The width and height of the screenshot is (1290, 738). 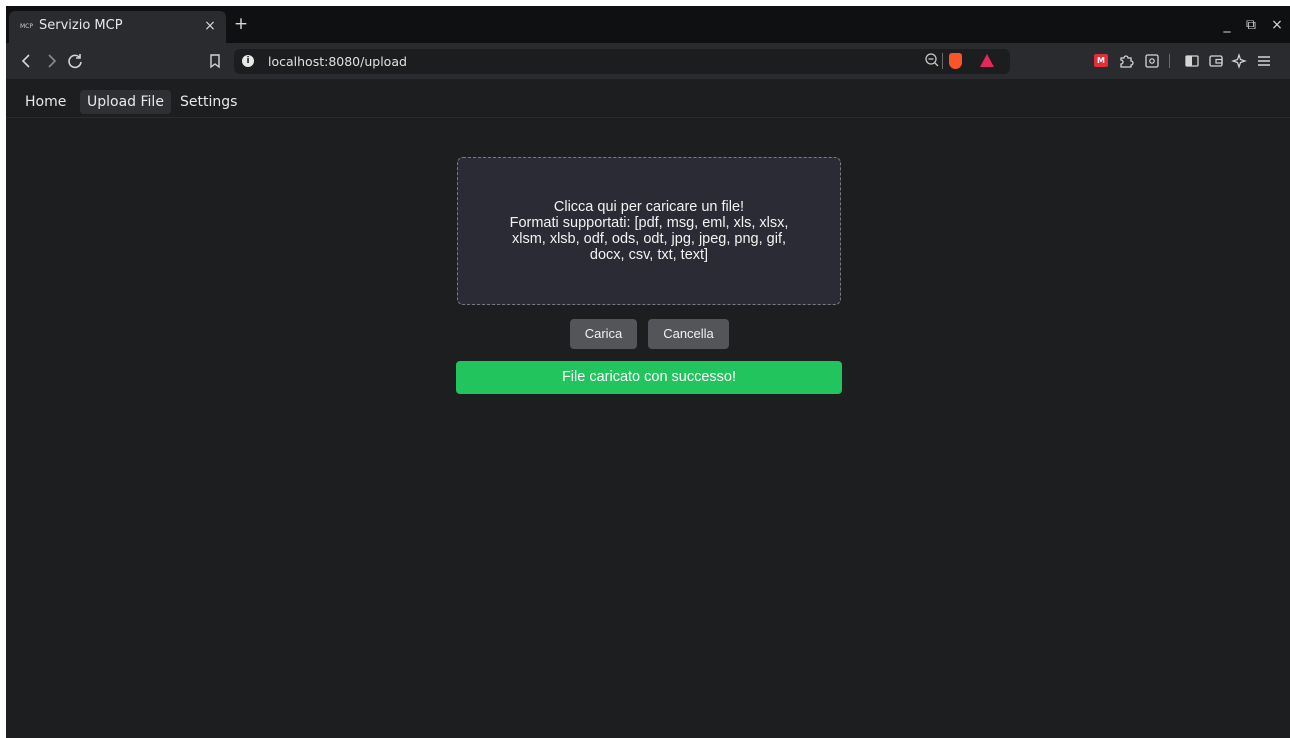 What do you see at coordinates (932, 60) in the screenshot?
I see `zoom-icon` at bounding box center [932, 60].